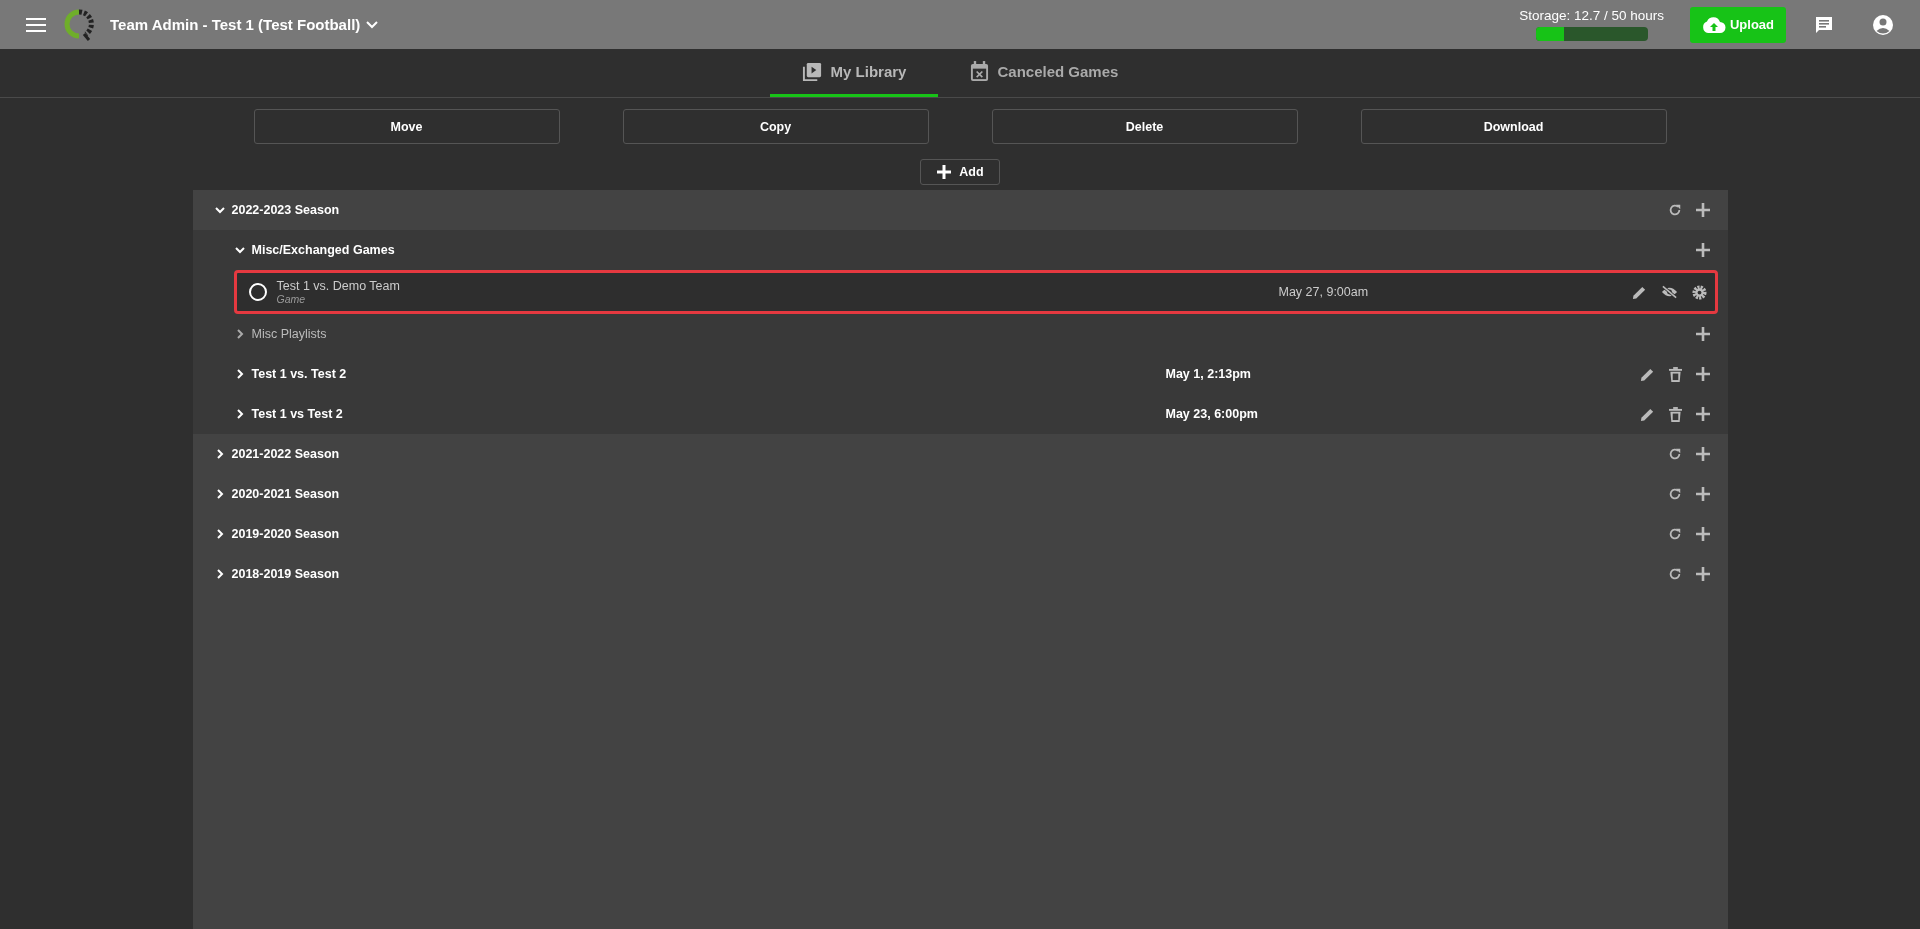 The width and height of the screenshot is (1920, 929). Describe the element at coordinates (285, 210) in the screenshot. I see `season-label: 2022-2023 Season` at that location.